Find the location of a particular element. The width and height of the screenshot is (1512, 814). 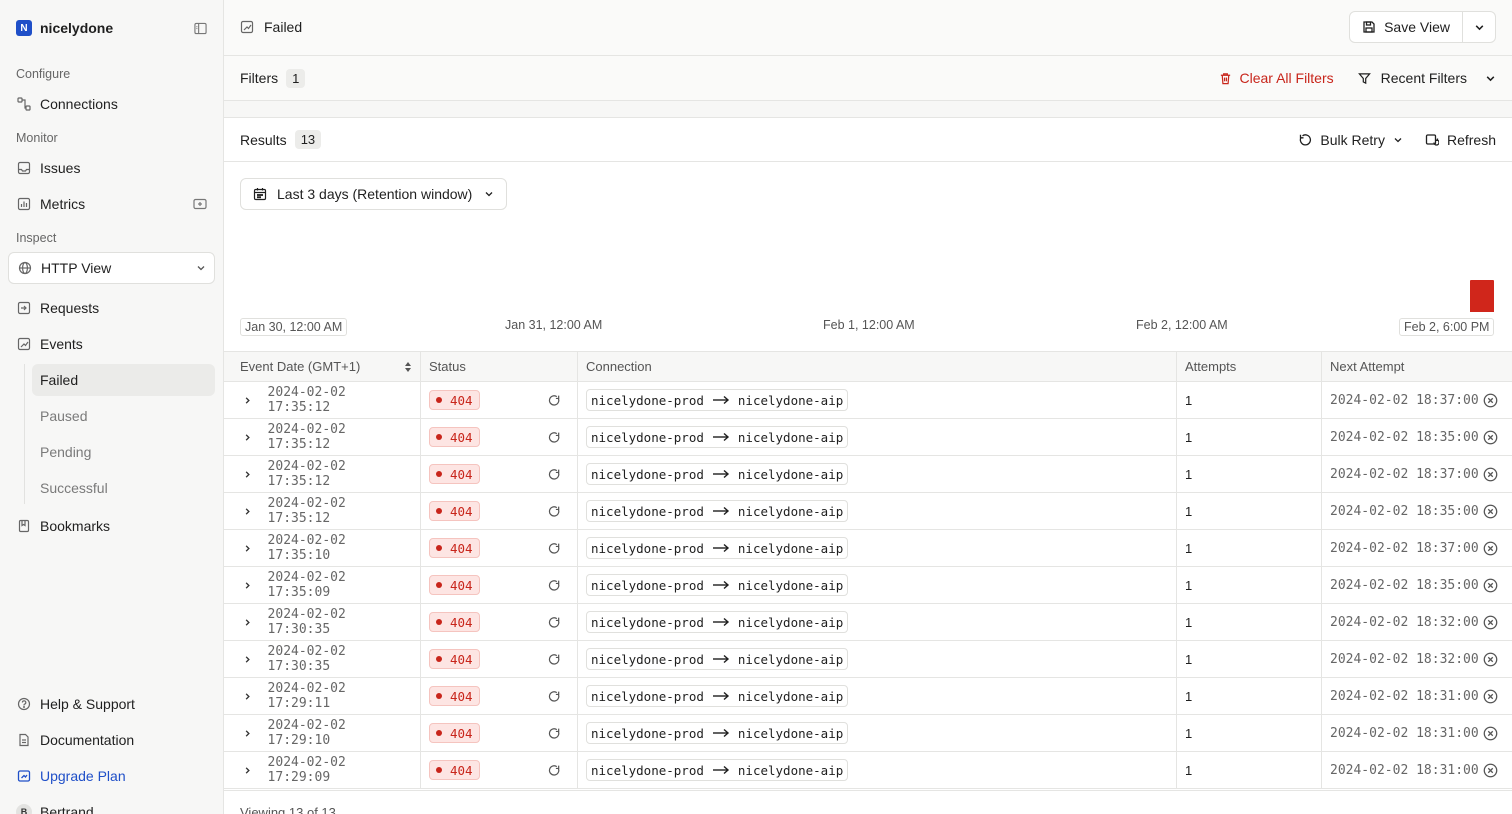

sidebar-item-documentation: Documentation is located at coordinates (111, 740).